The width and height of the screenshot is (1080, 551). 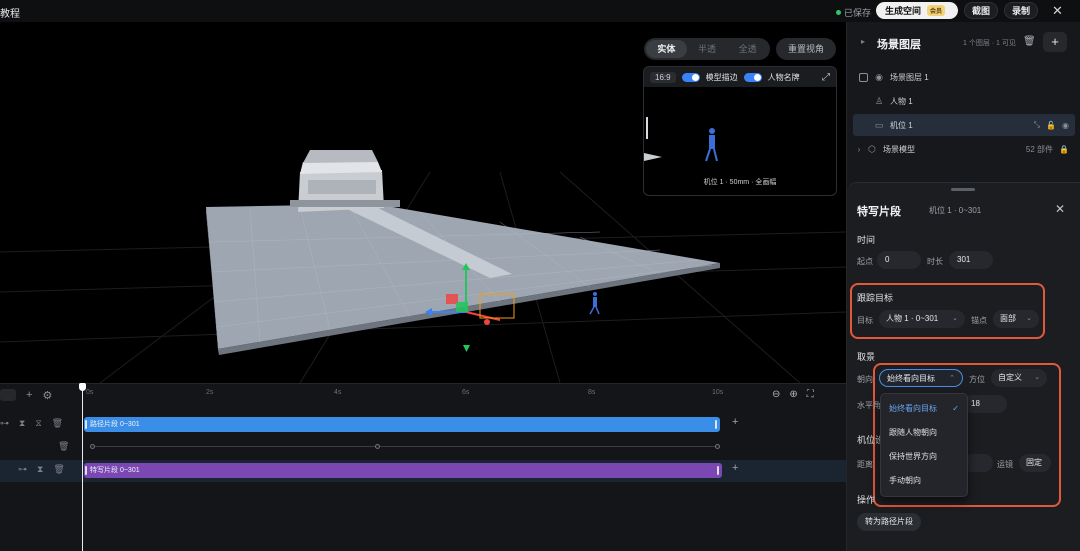 I want to click on layer-item-camera: ▭ 机位 1 ⤡ 🔓 ◉, so click(x=964, y=125).